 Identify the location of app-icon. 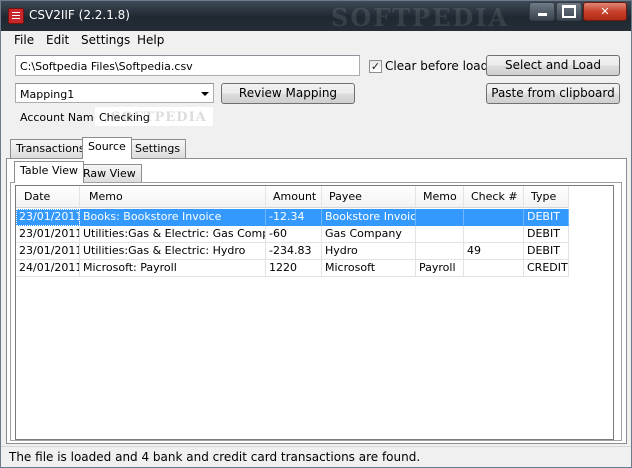
(16, 16).